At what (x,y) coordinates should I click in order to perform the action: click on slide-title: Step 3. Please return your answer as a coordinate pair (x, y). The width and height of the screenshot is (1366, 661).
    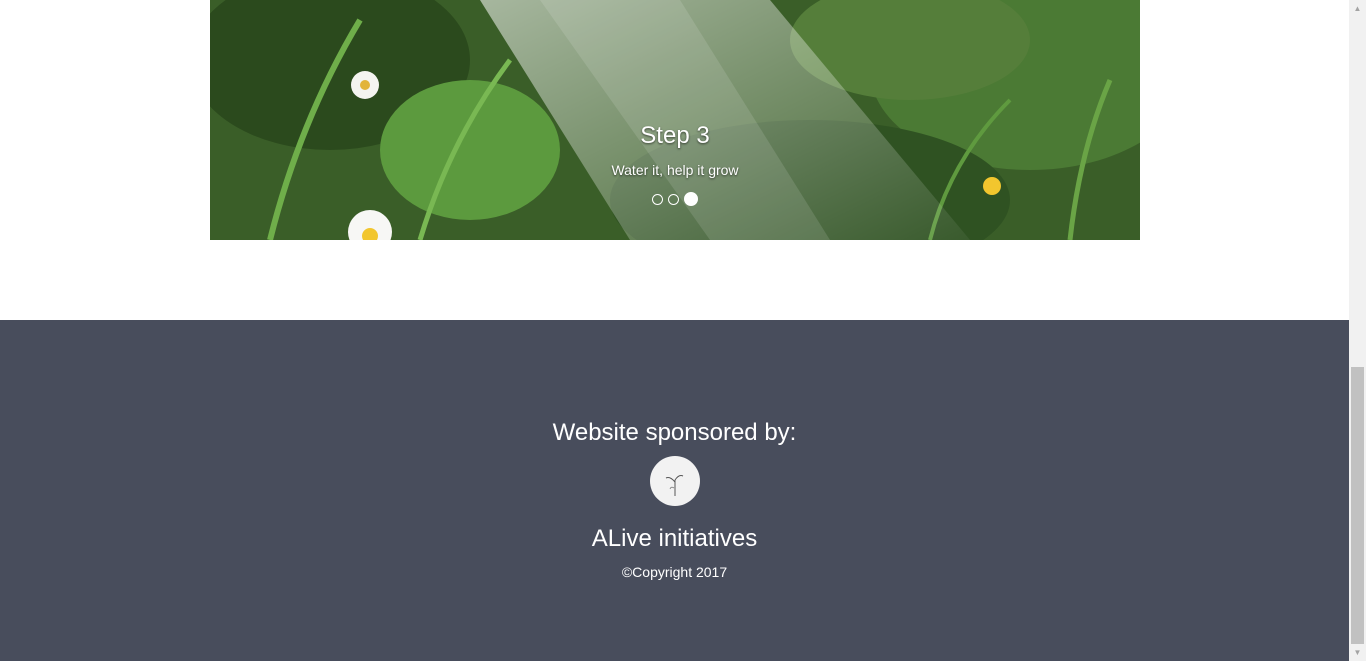
    Looking at the image, I should click on (675, 135).